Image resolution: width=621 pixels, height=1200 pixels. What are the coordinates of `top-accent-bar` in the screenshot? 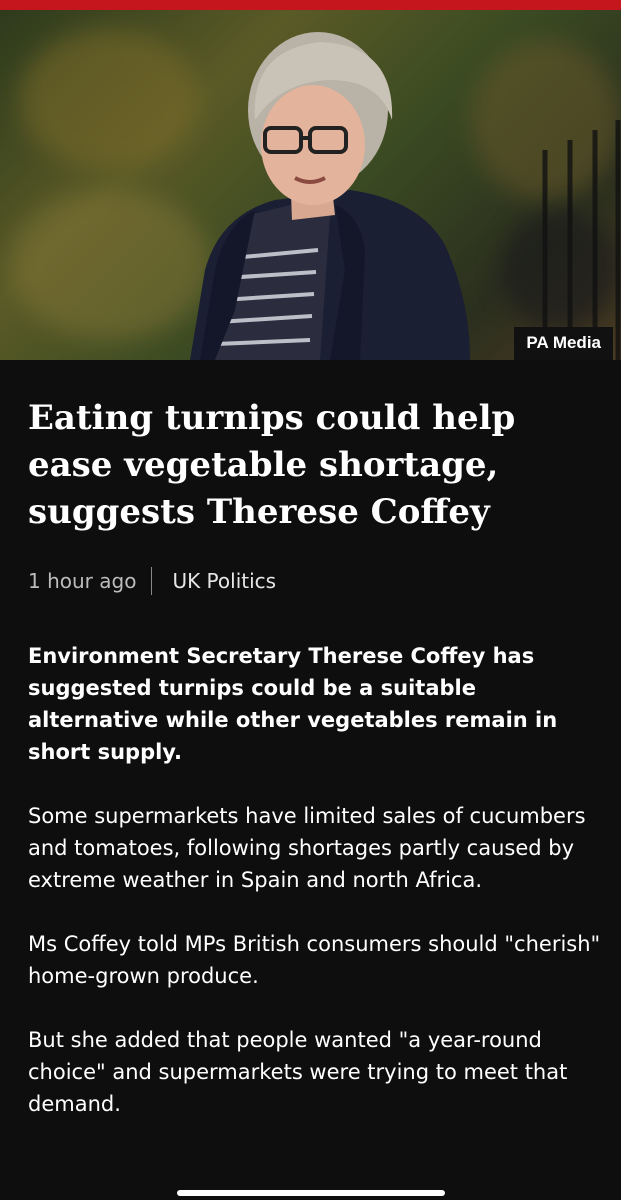 It's located at (310, 5).